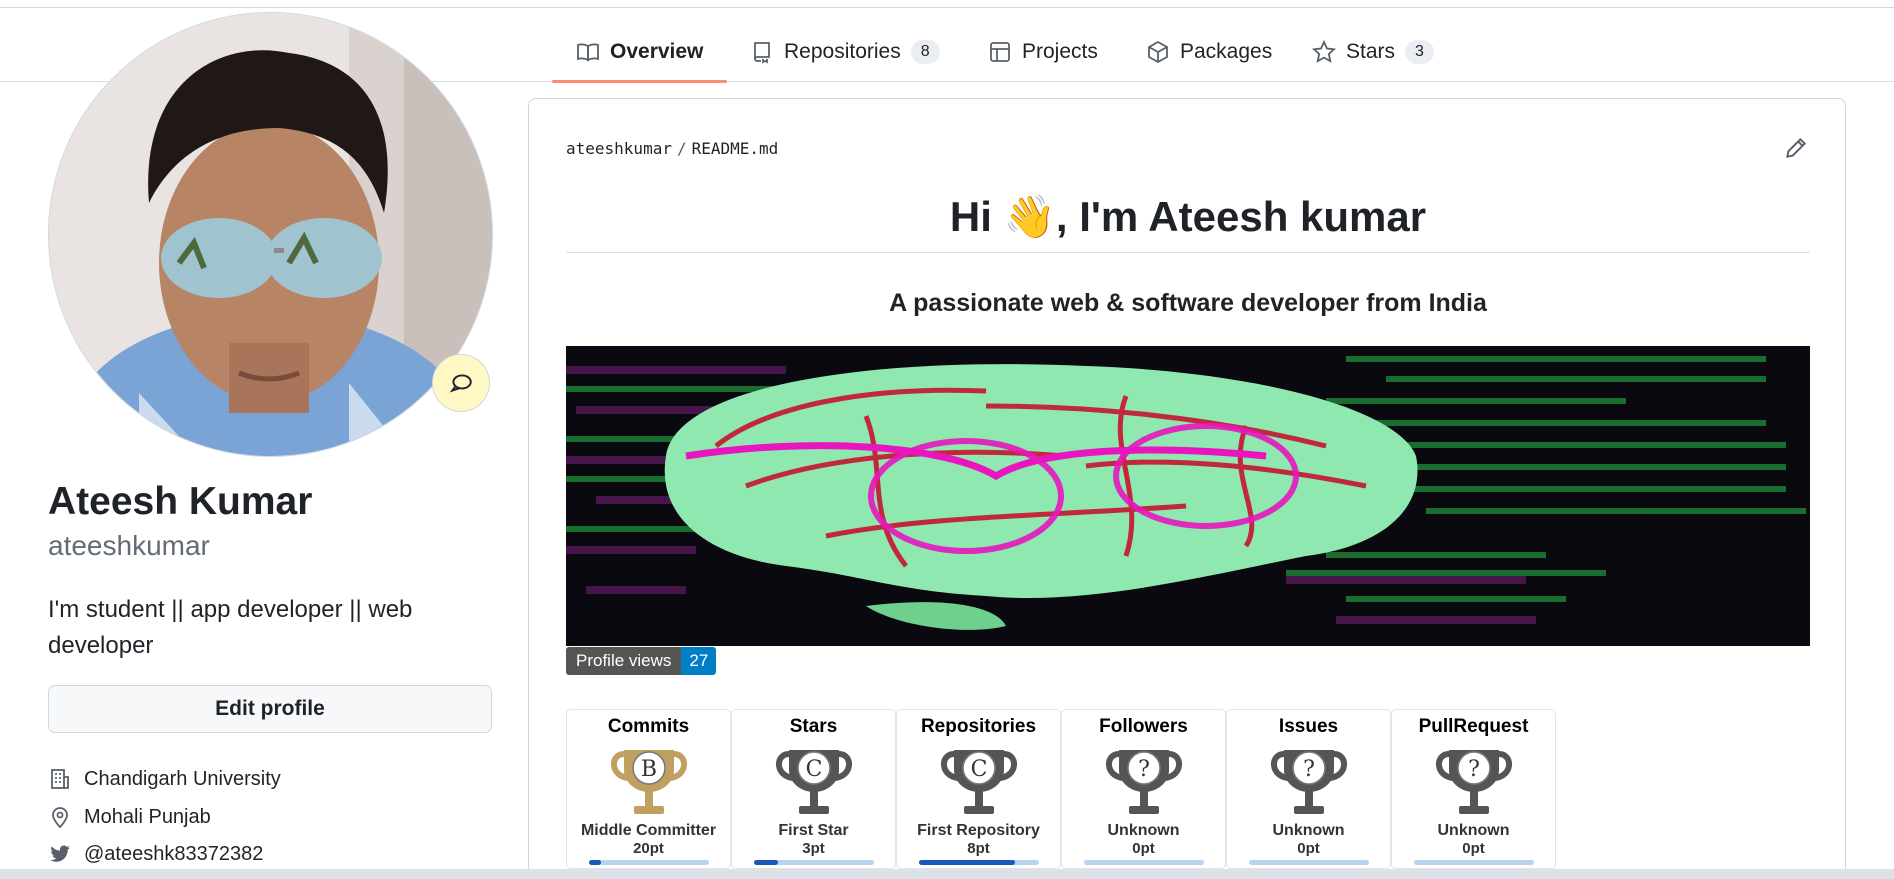  I want to click on pencil-icon, so click(1796, 147).